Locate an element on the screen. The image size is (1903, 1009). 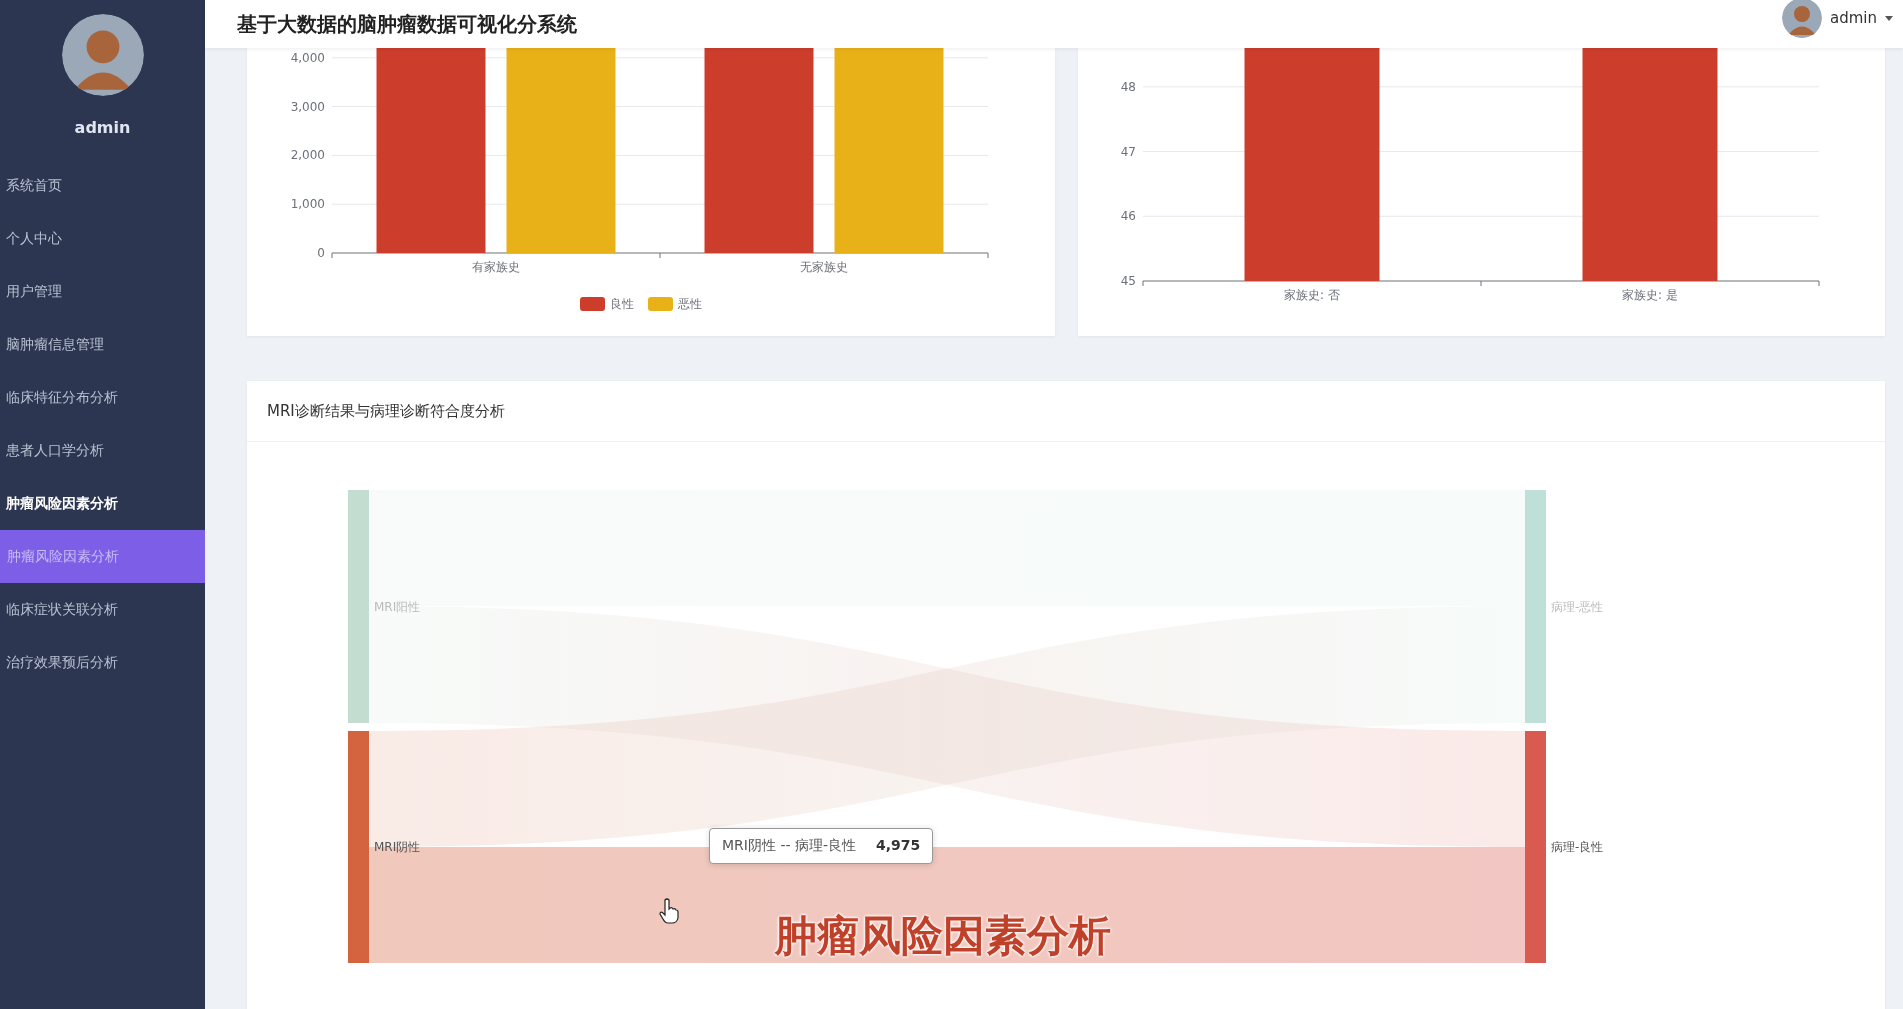
card-title: MRI诊断结果与病理诊断符合度分析 is located at coordinates (1066, 411).